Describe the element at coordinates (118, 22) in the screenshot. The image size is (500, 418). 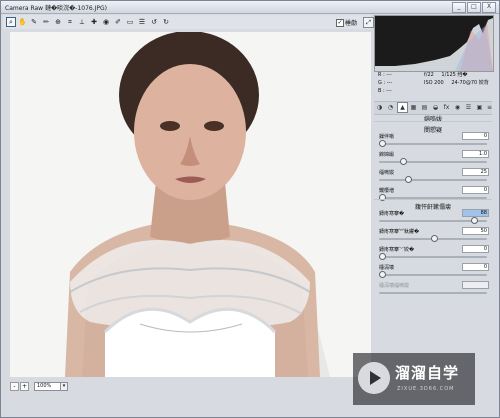
I see `adjustment-brush-icon: ✐` at that location.